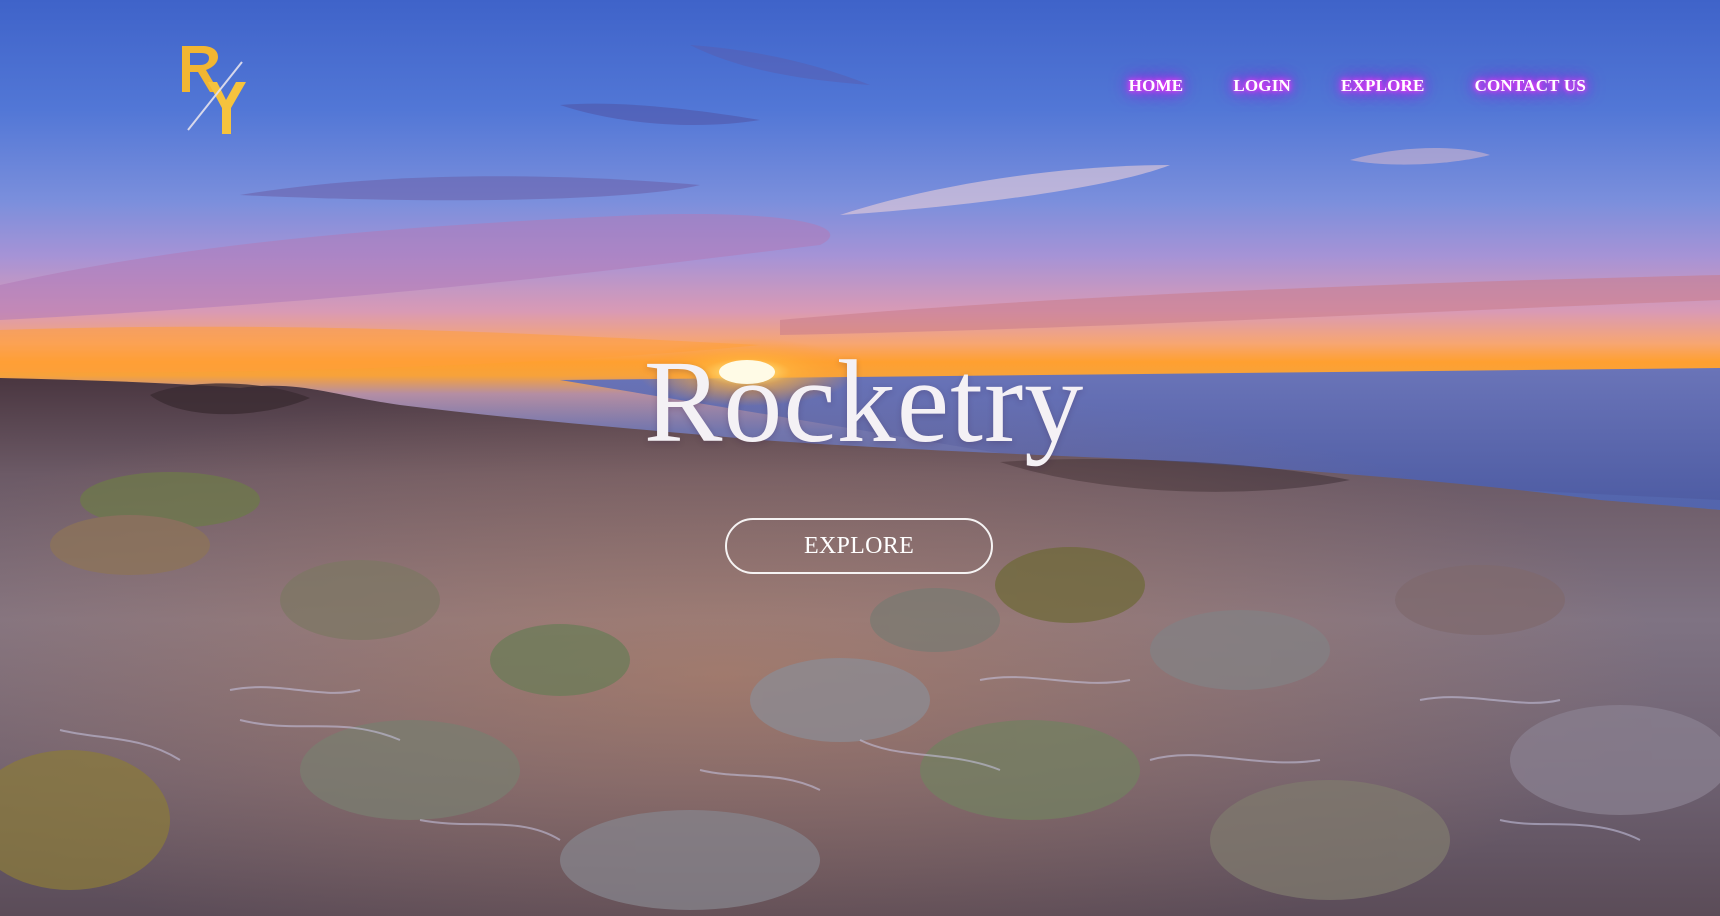 This screenshot has height=916, width=1720. Describe the element at coordinates (1383, 86) in the screenshot. I see `nav-explore-link: EXPLORE` at that location.